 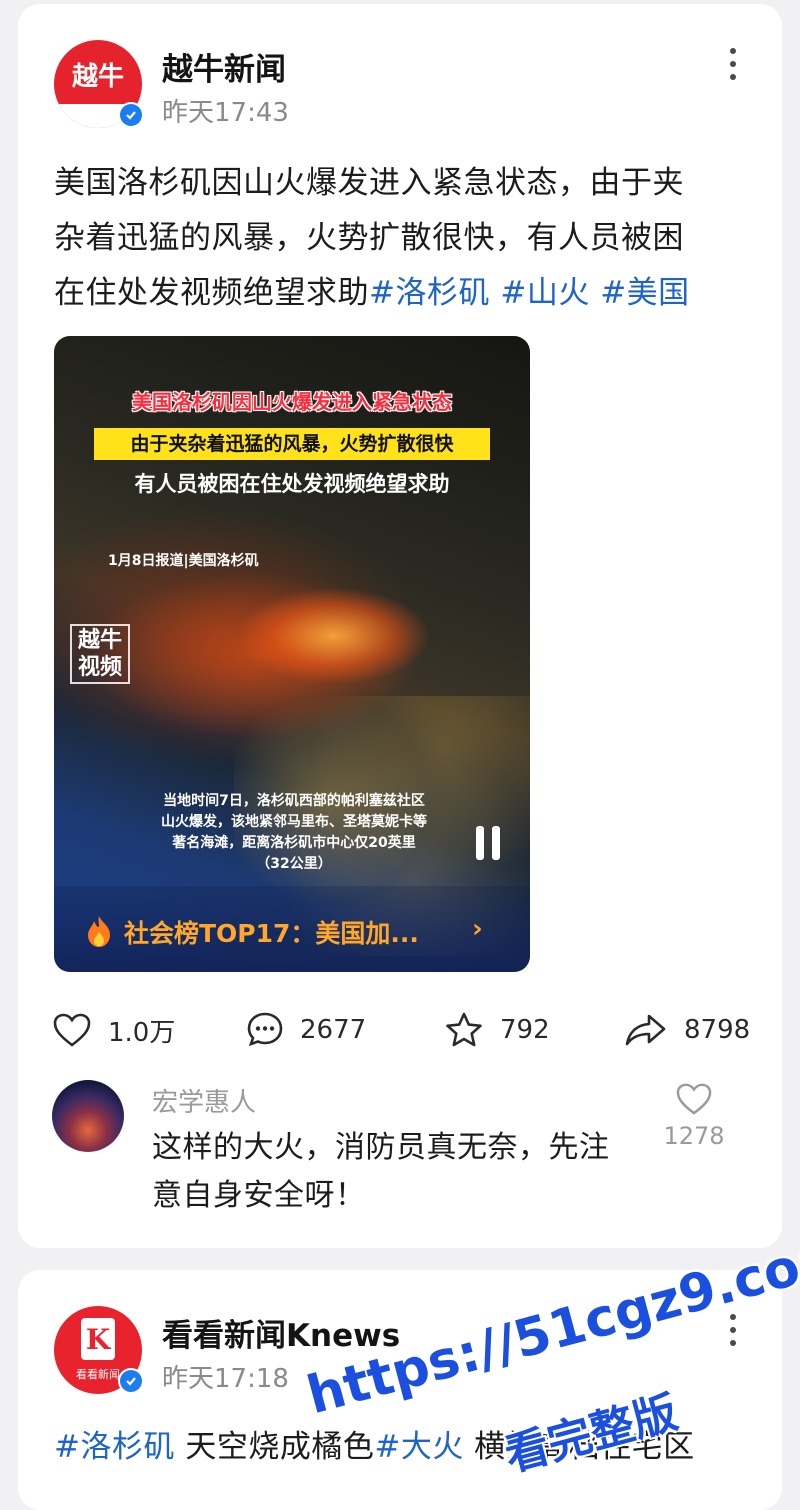 I want to click on fire-icon, so click(x=99, y=931).